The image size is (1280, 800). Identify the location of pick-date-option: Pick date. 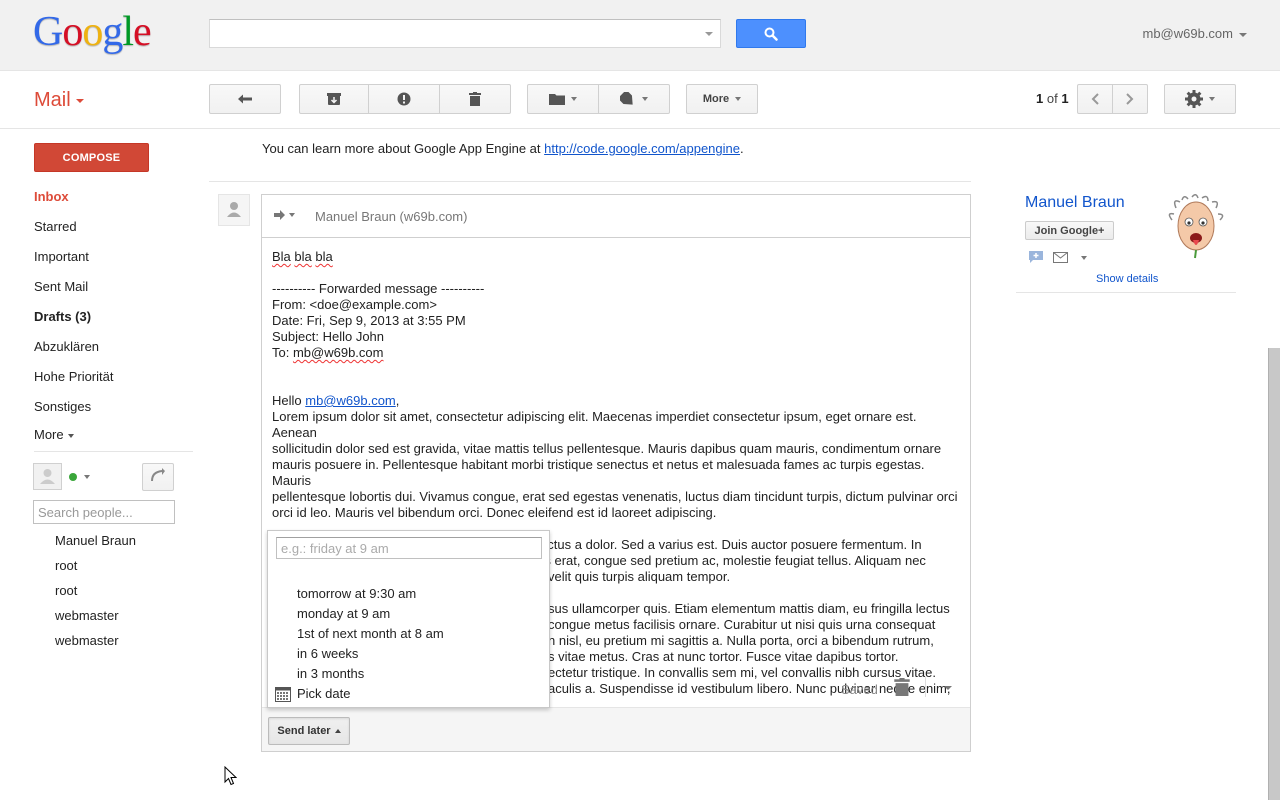
(323, 693).